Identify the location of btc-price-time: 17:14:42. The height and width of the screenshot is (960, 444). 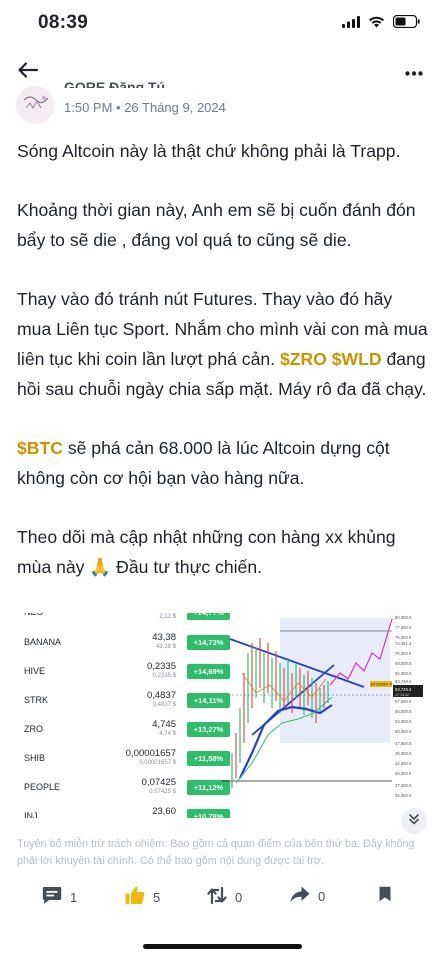
(402, 695).